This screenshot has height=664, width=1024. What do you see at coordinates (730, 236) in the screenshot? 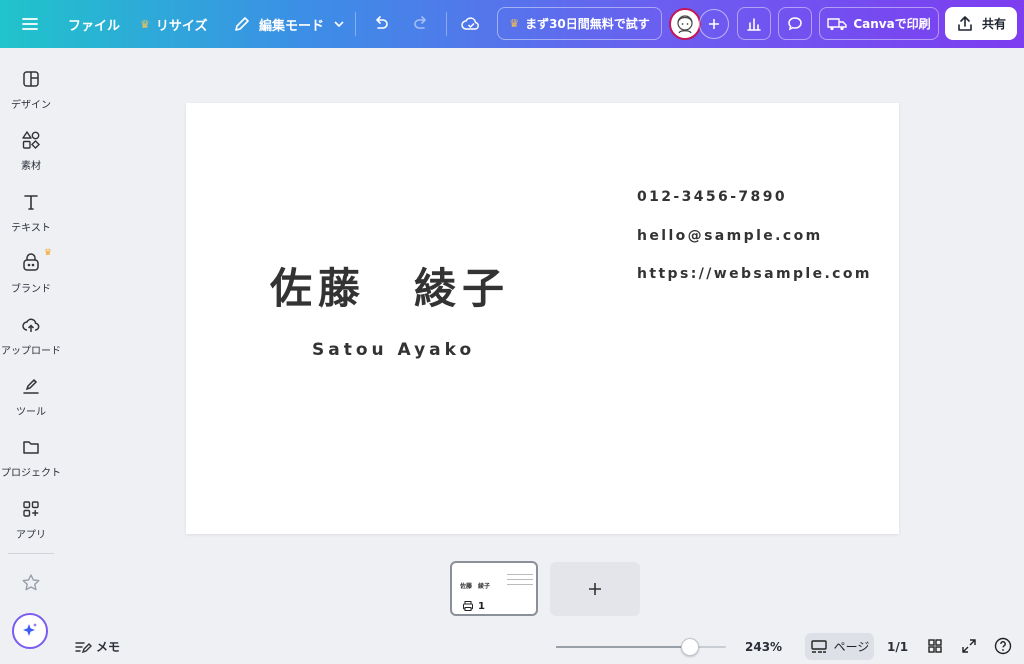
I see `card-email: hello@sample.com` at bounding box center [730, 236].